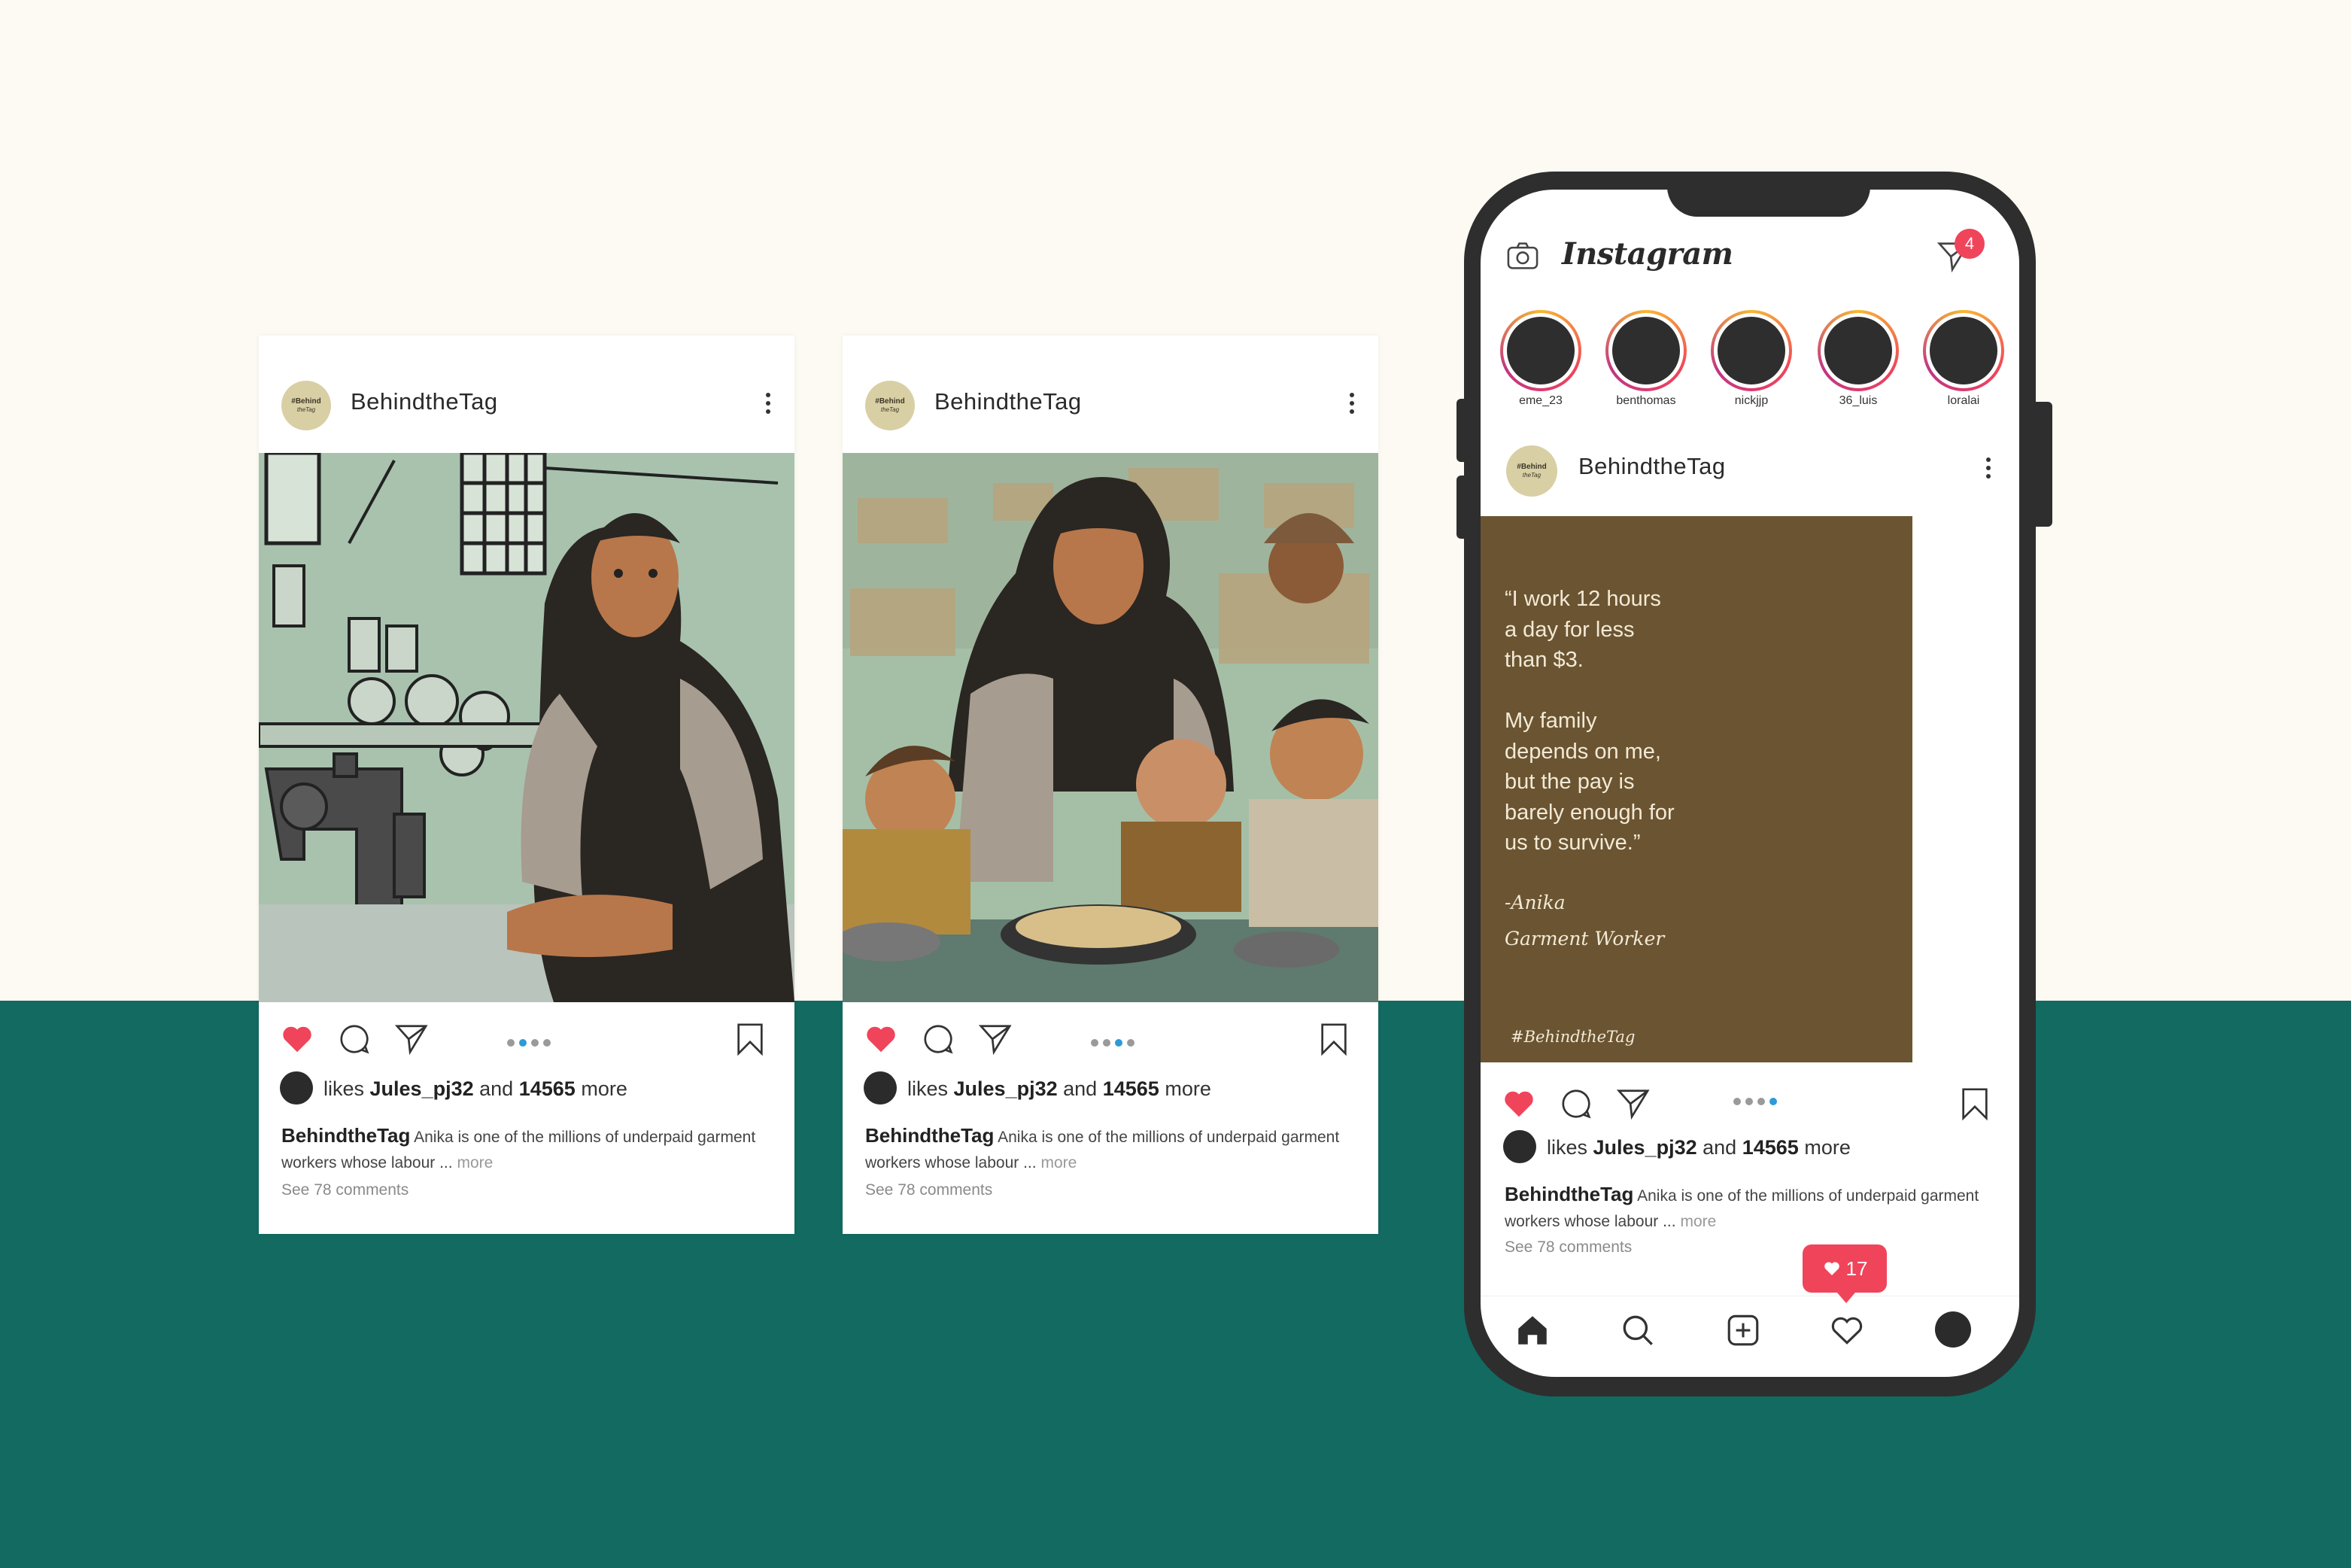 The height and width of the screenshot is (1568, 2351). I want to click on quote-hashtag: #BehindtheTag, so click(1574, 1037).